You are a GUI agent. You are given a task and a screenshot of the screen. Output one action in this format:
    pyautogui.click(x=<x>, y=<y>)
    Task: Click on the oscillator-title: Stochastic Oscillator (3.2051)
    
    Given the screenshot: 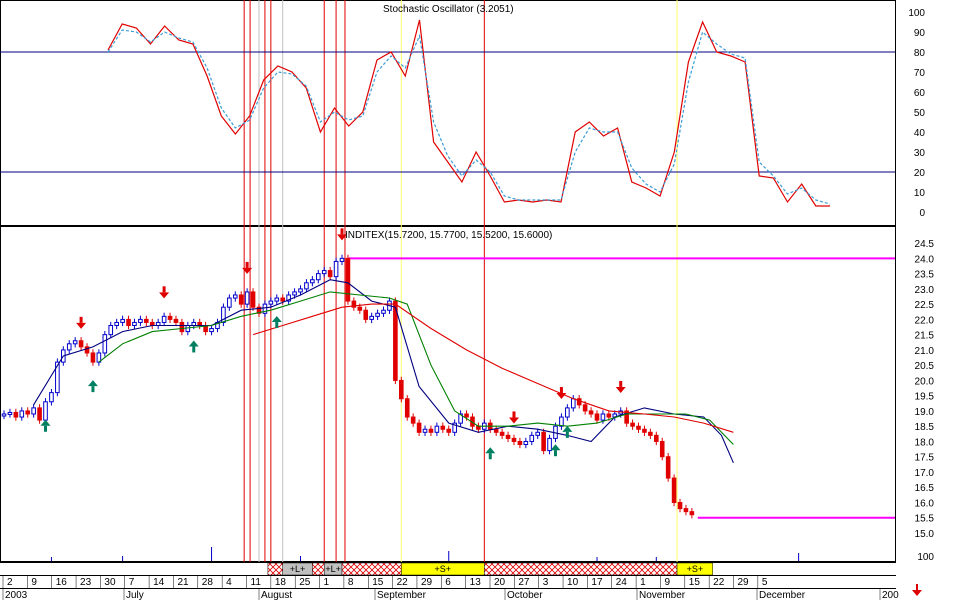 What is the action you would take?
    pyautogui.click(x=448, y=9)
    